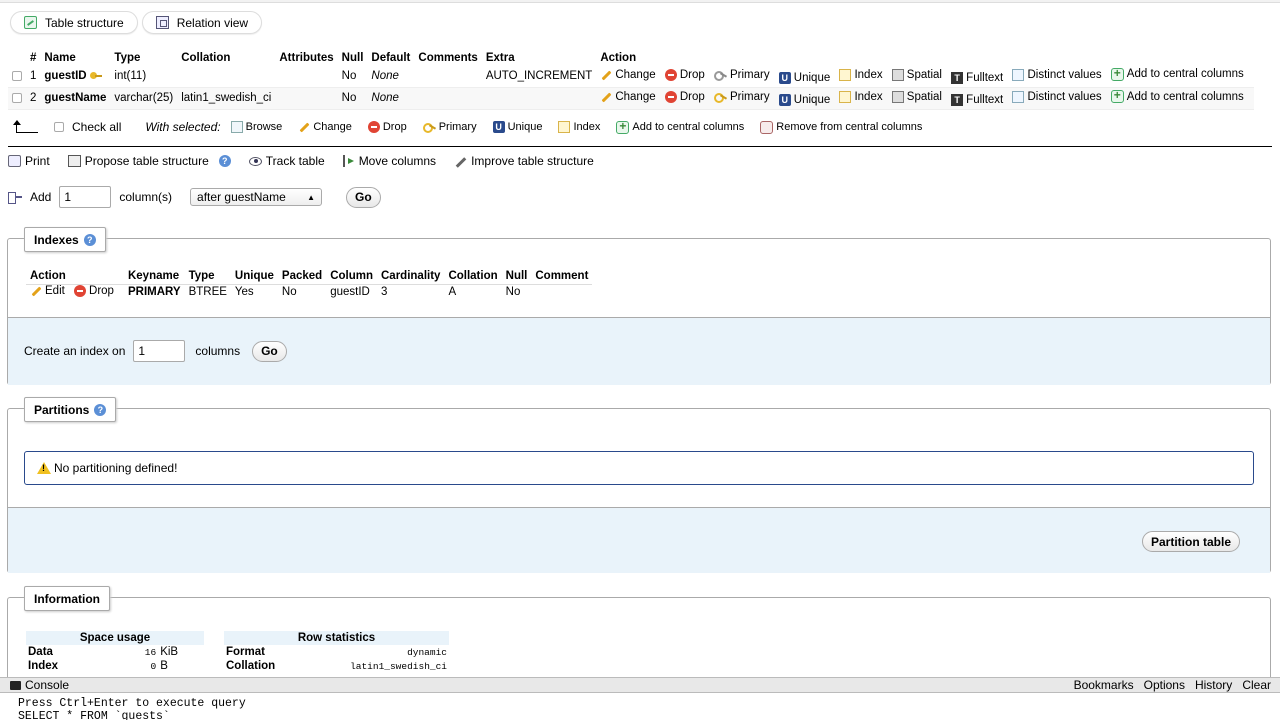 The image size is (1280, 720). What do you see at coordinates (33, 98) in the screenshot?
I see `row-number: 2` at bounding box center [33, 98].